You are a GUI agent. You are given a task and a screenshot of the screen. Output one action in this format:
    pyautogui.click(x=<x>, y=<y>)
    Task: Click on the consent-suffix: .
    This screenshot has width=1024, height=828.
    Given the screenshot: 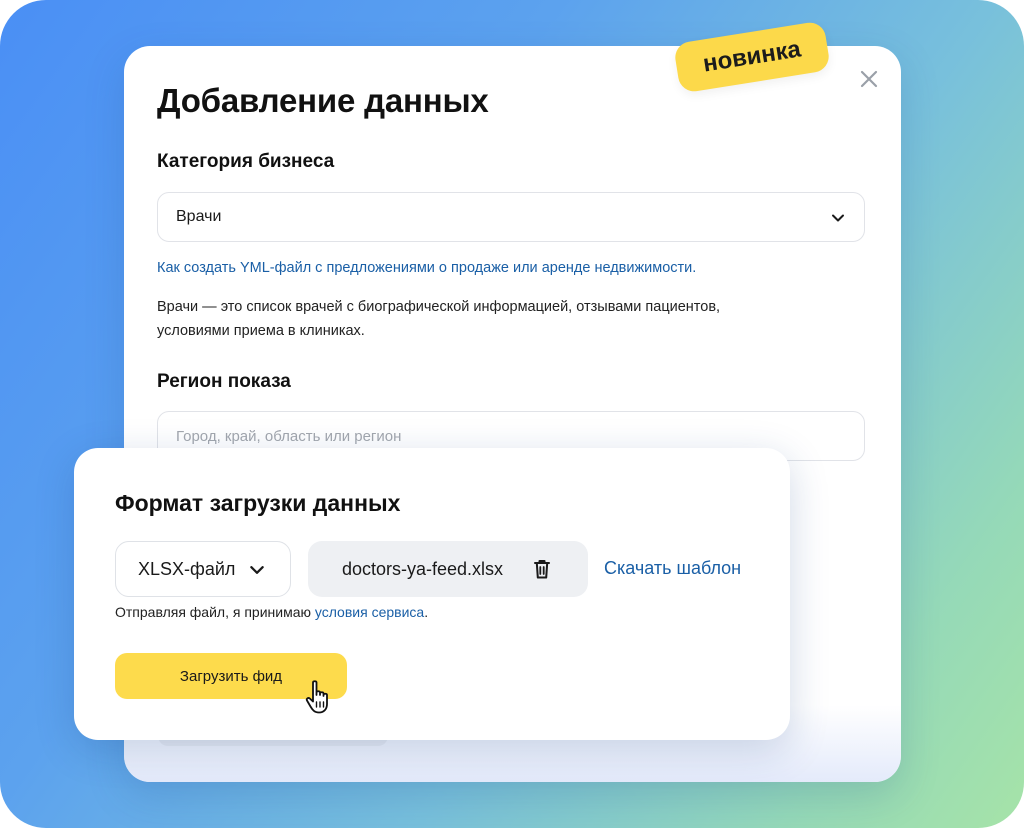 What is the action you would take?
    pyautogui.click(x=426, y=612)
    